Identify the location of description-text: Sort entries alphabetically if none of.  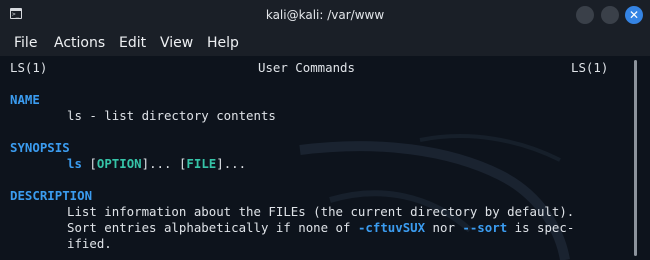
(212, 227).